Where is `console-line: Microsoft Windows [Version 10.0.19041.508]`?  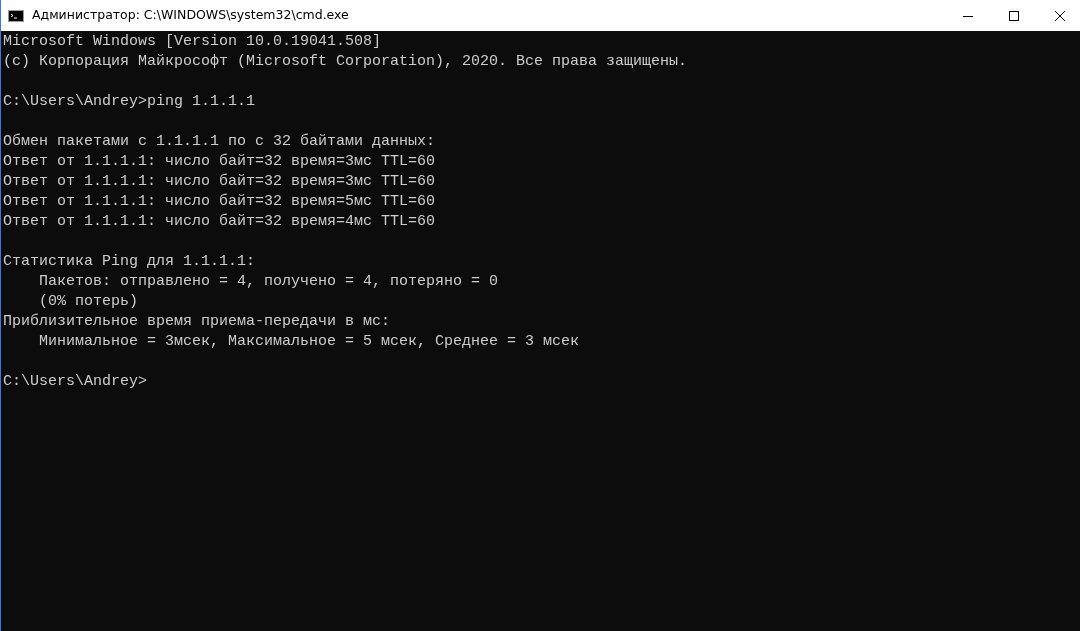 console-line: Microsoft Windows [Version 10.0.19041.508] is located at coordinates (193, 42).